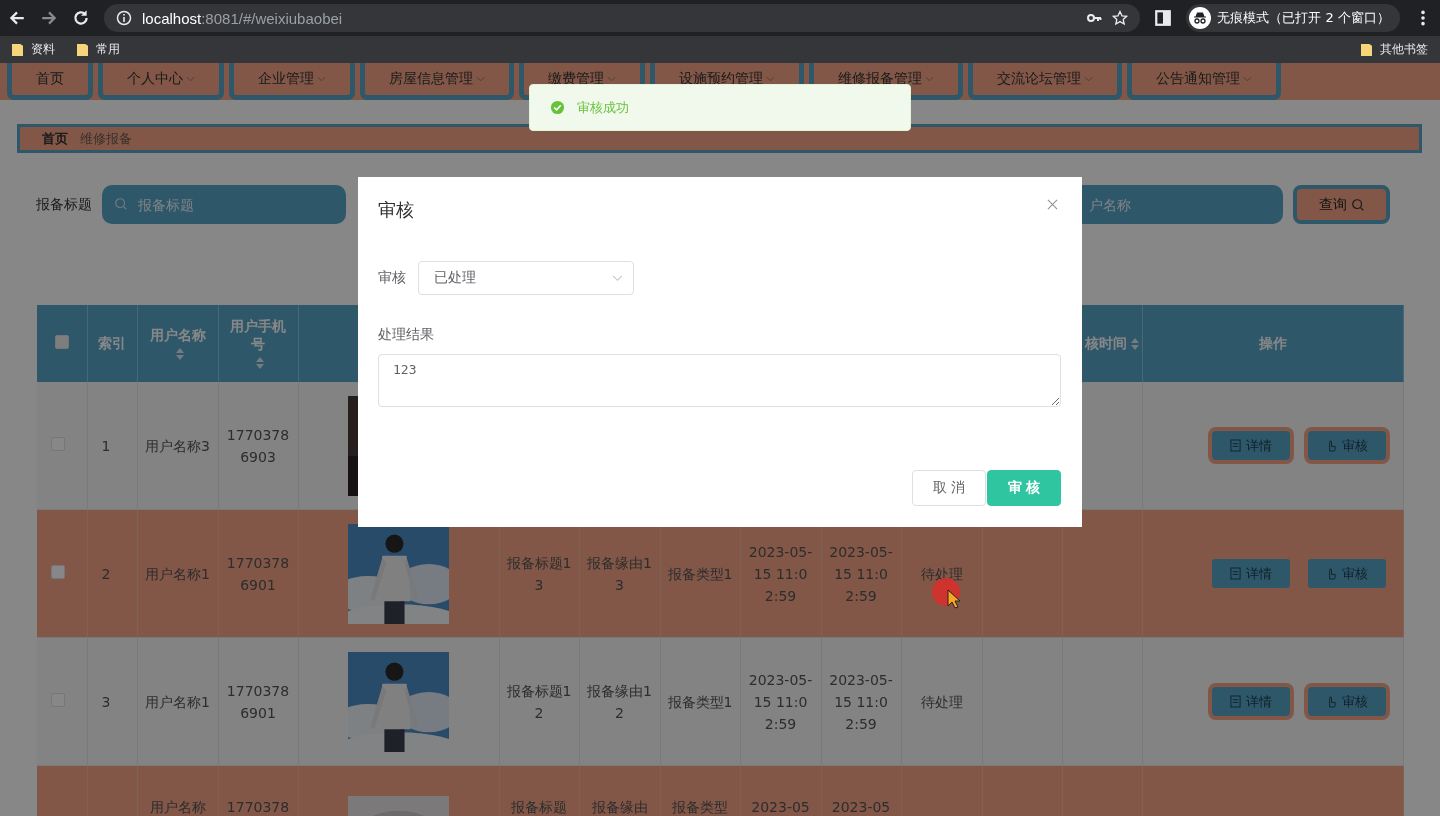 The height and width of the screenshot is (816, 1440). What do you see at coordinates (1120, 18) in the screenshot?
I see `star-icon` at bounding box center [1120, 18].